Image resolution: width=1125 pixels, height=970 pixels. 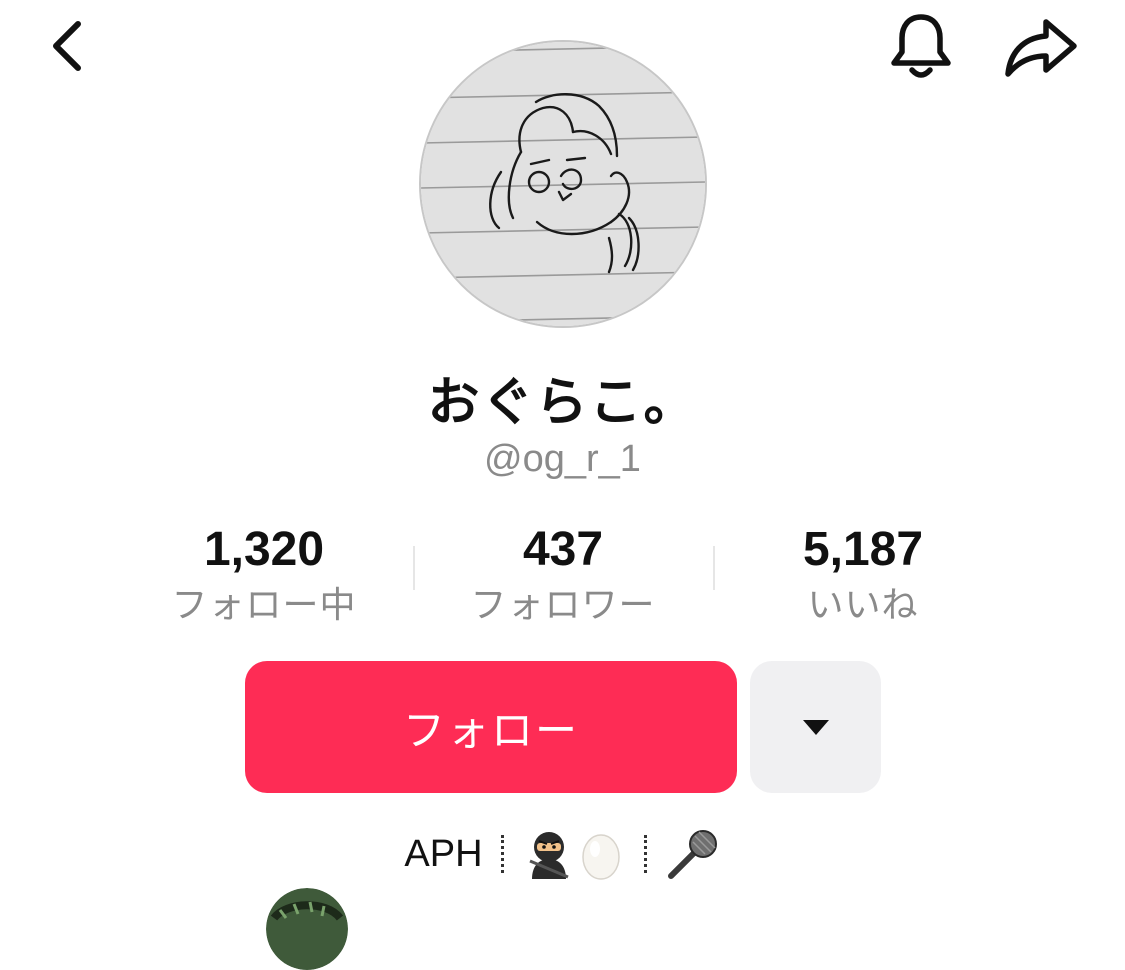 What do you see at coordinates (562, 403) in the screenshot?
I see `display-name: おぐらこ。` at bounding box center [562, 403].